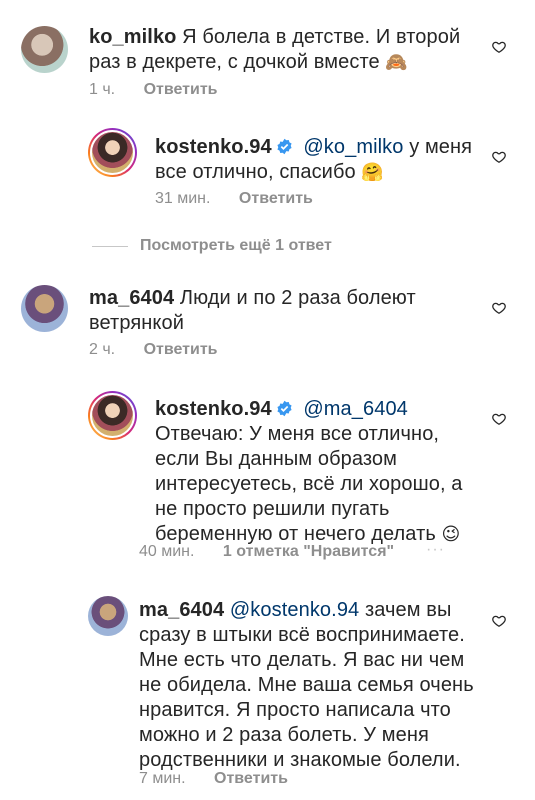 The width and height of the screenshot is (535, 800). Describe the element at coordinates (110, 246) in the screenshot. I see `divider-line` at that location.